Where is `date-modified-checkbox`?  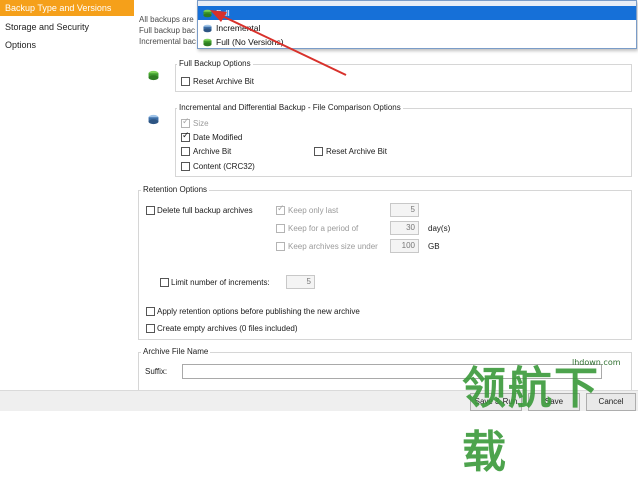 date-modified-checkbox is located at coordinates (185, 136).